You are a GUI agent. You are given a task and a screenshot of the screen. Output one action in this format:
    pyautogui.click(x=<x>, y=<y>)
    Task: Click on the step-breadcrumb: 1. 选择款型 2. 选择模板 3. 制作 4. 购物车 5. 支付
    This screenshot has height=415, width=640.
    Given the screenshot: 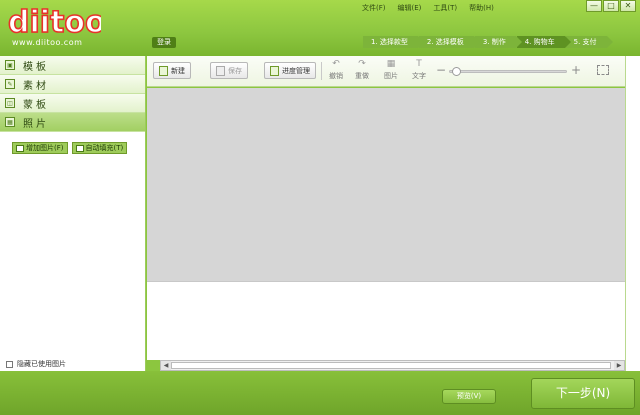 What is the action you would take?
    pyautogui.click(x=488, y=42)
    